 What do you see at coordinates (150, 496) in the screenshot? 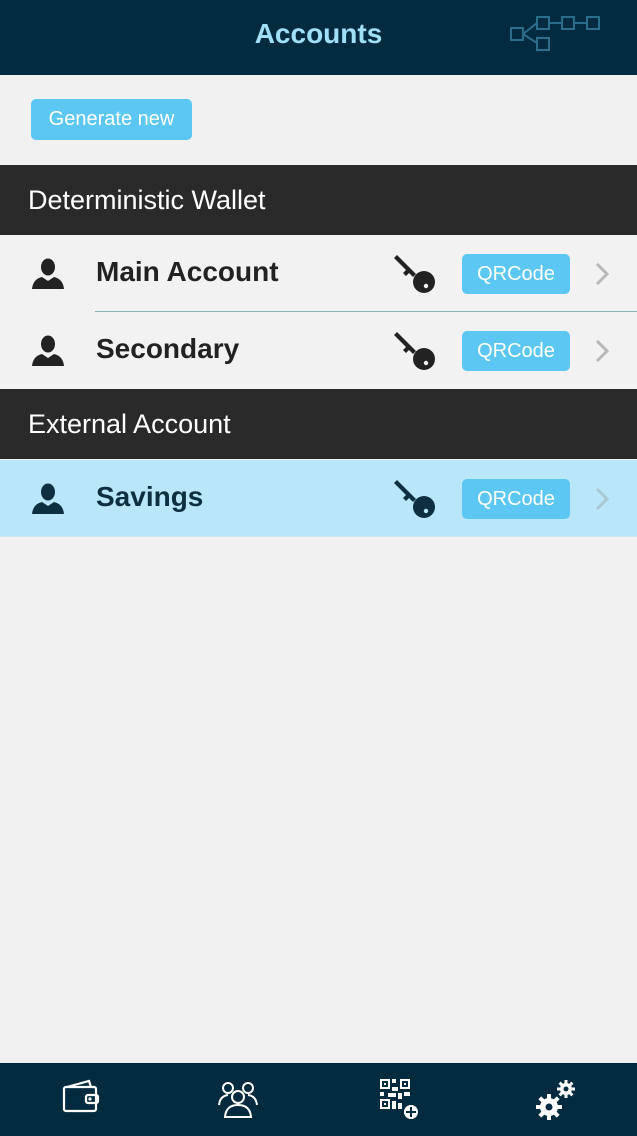
I see `account-name: Savings` at bounding box center [150, 496].